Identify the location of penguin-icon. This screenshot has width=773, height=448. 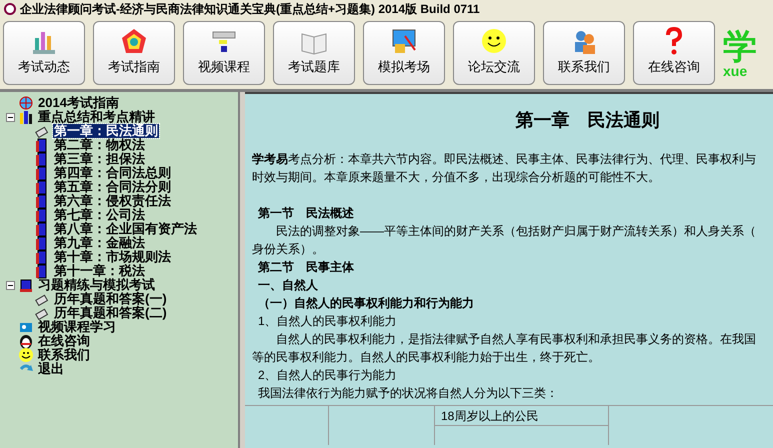
(26, 341).